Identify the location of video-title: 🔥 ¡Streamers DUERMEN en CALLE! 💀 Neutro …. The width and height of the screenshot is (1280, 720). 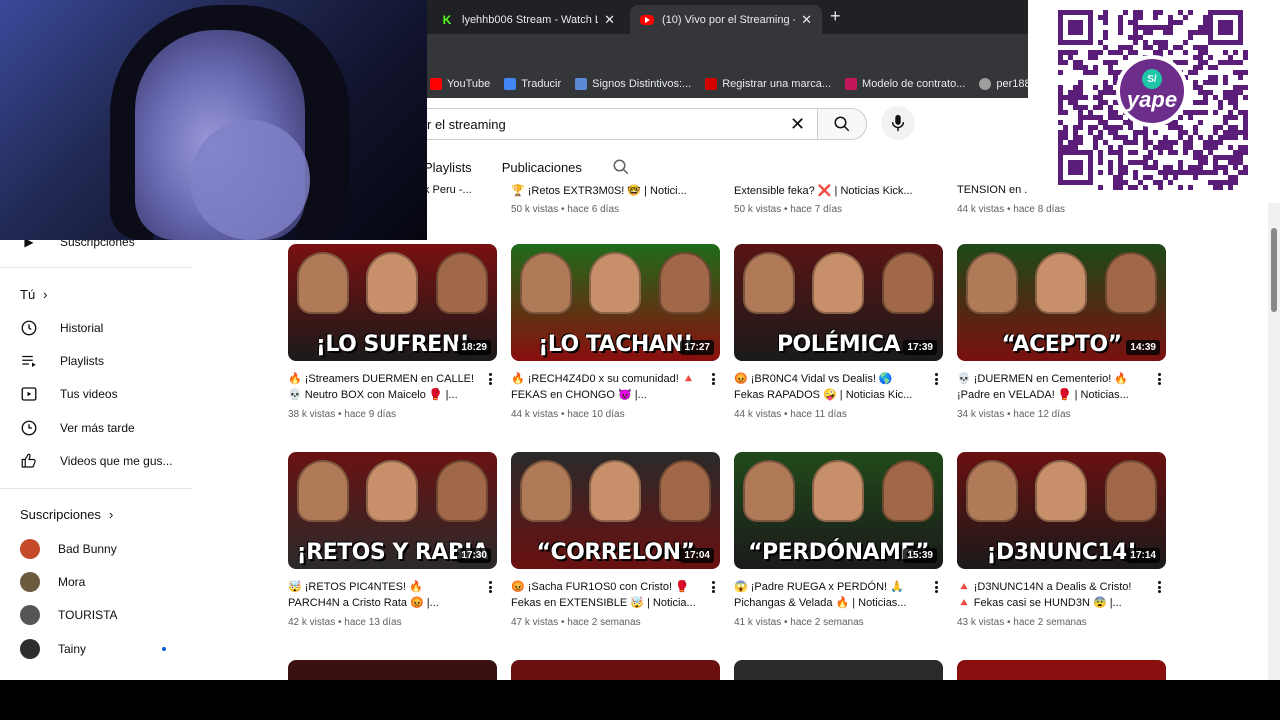
(381, 387).